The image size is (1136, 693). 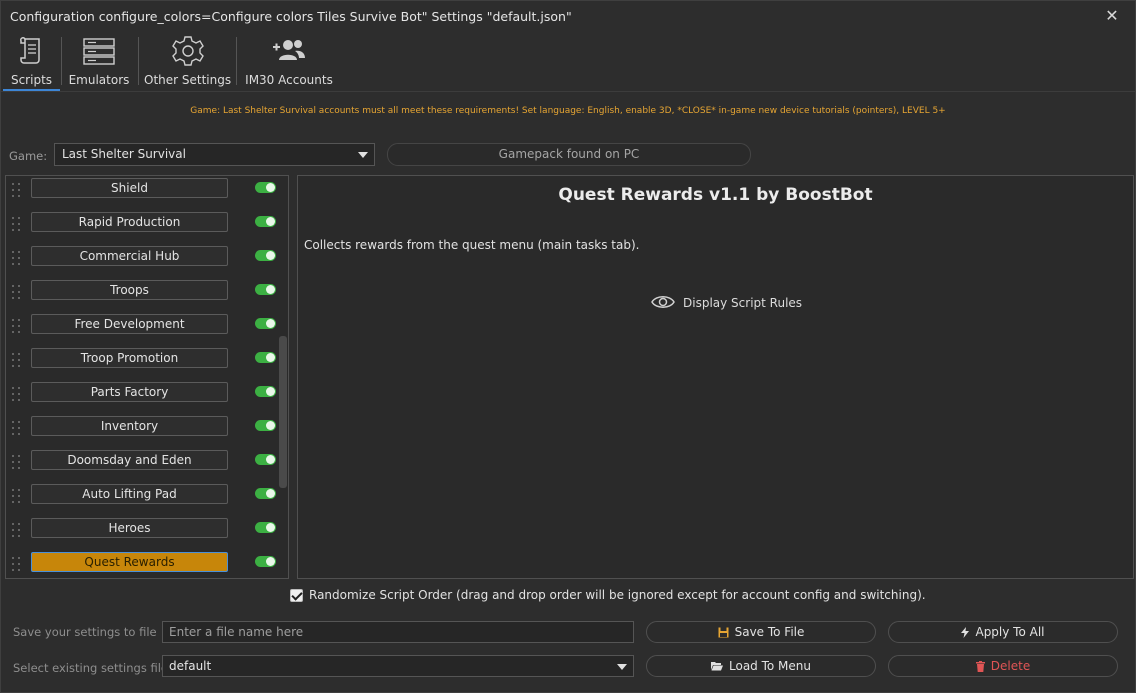 What do you see at coordinates (743, 303) in the screenshot?
I see `rules-link-label: Display Script Rules` at bounding box center [743, 303].